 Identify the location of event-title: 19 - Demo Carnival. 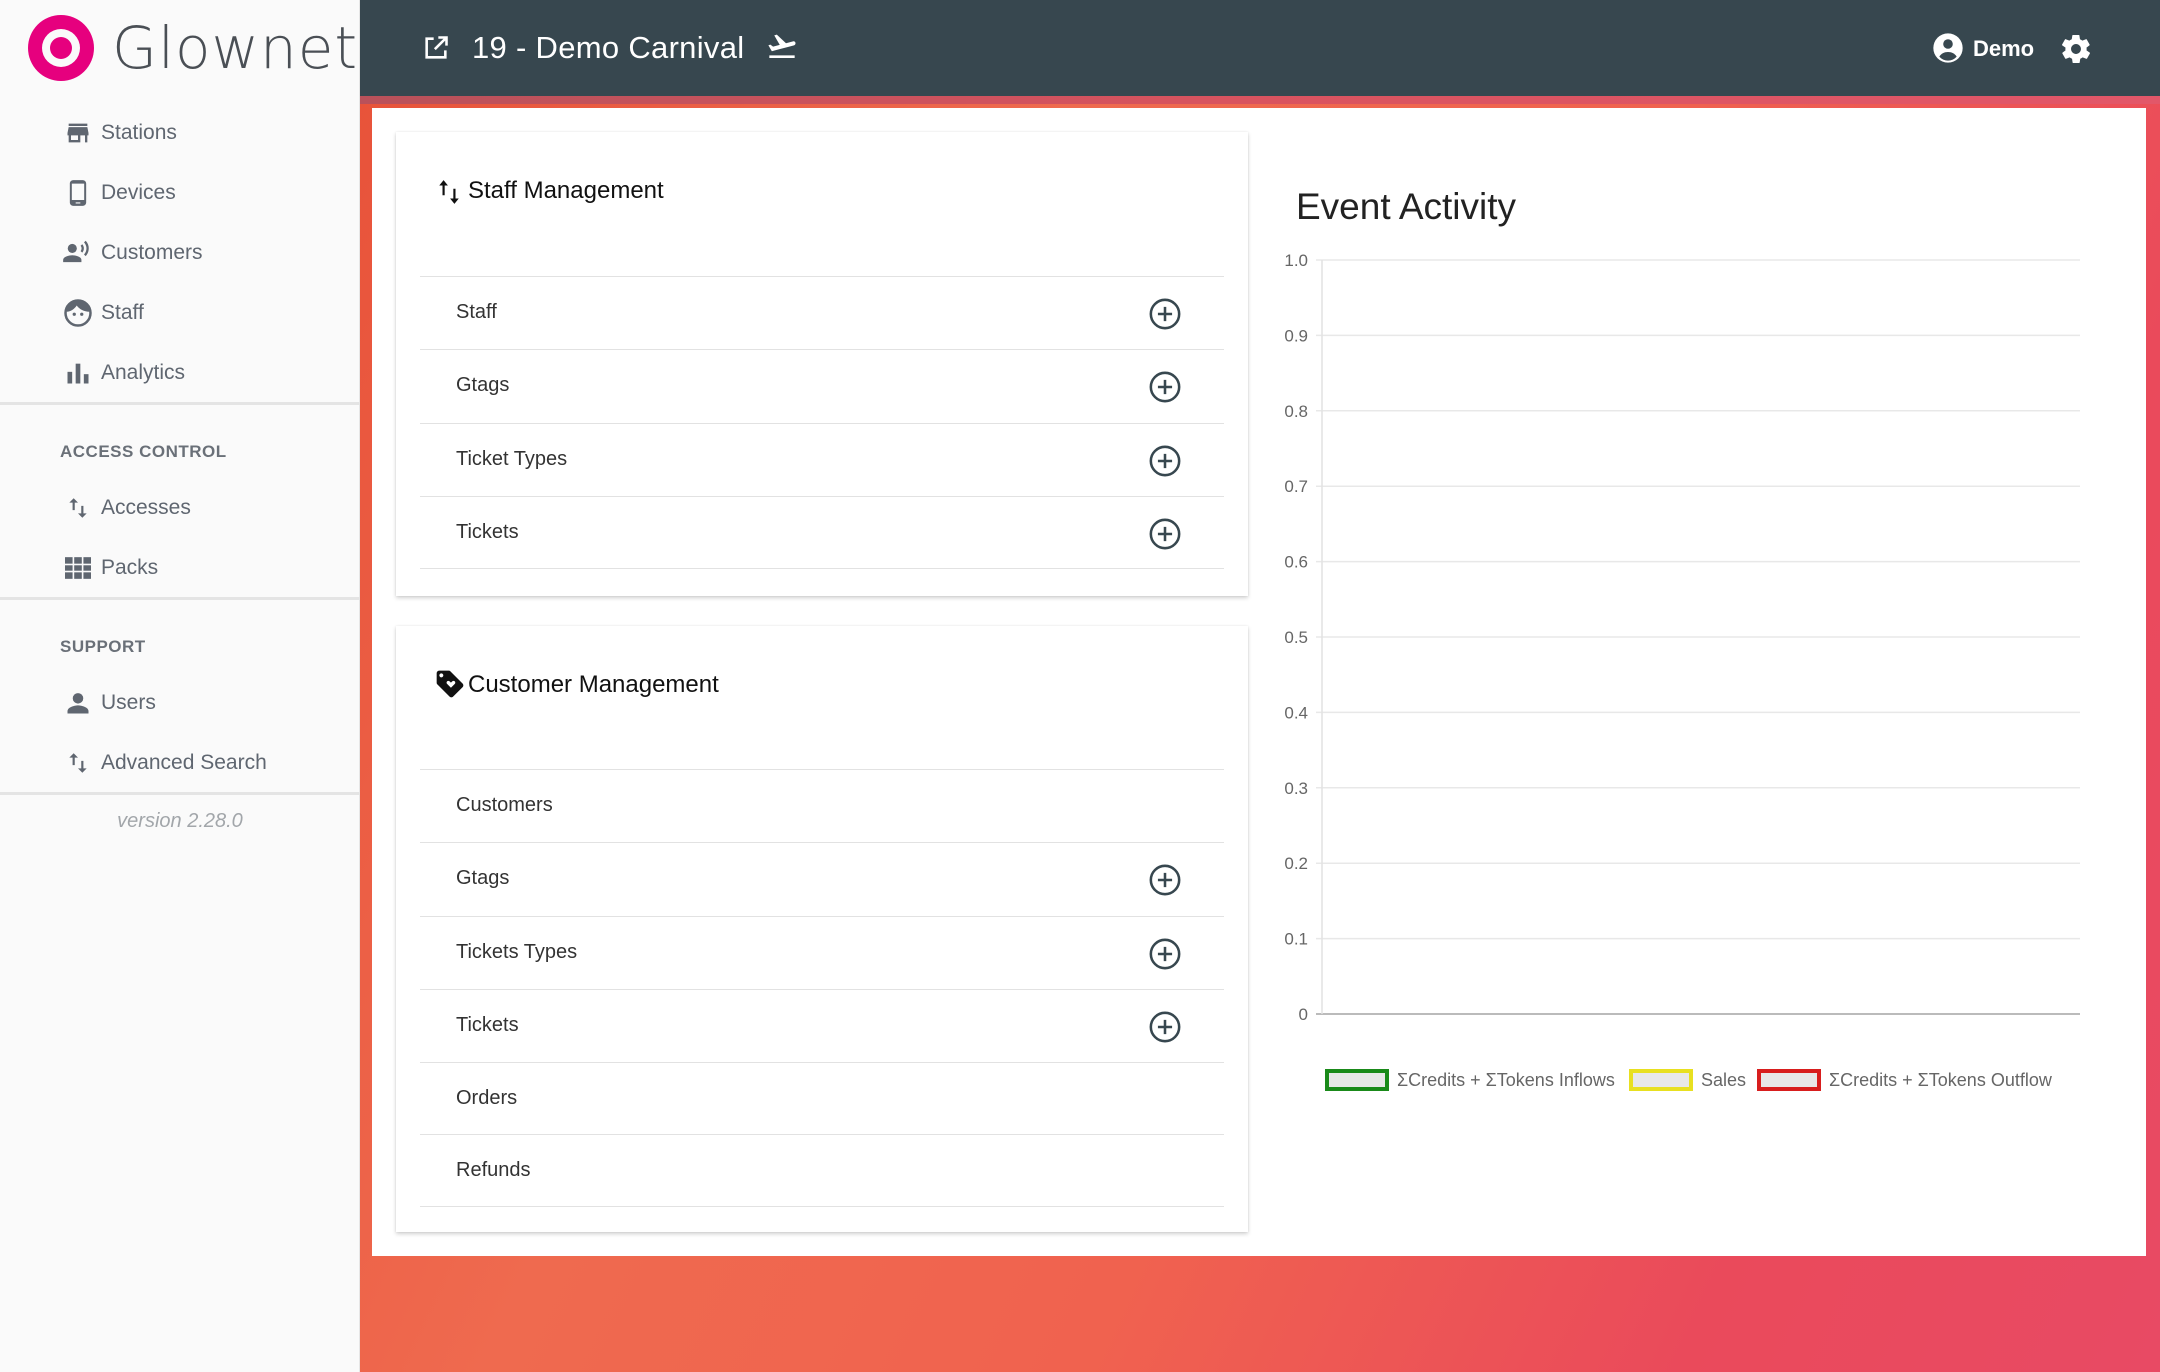
(608, 47).